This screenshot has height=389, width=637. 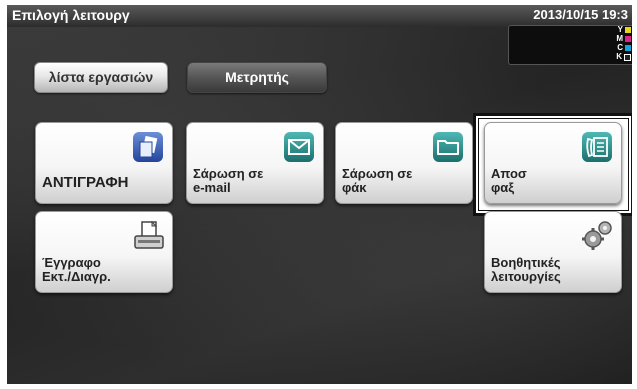 What do you see at coordinates (619, 38) in the screenshot?
I see `toner-letter-m: M` at bounding box center [619, 38].